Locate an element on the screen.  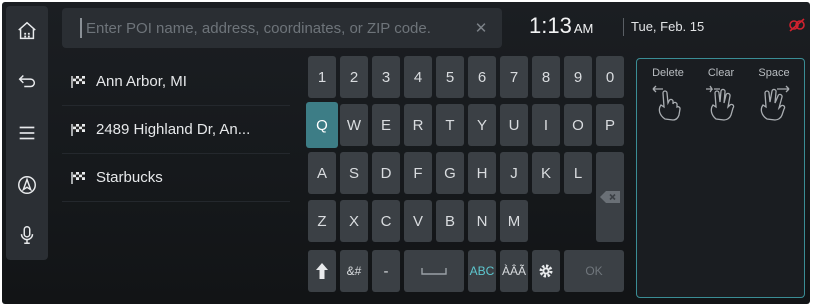
ampm-text: AM is located at coordinates (583, 28).